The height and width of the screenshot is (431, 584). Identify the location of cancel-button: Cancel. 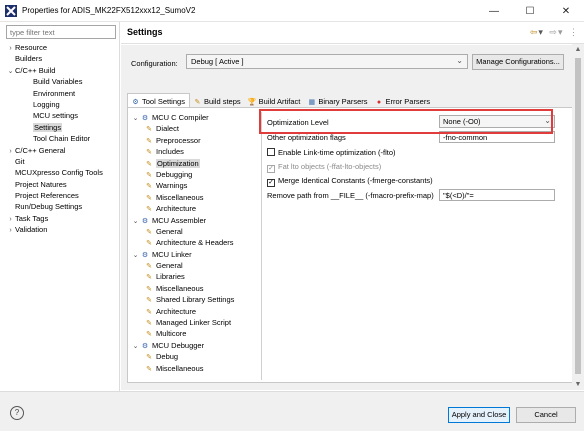
(546, 415).